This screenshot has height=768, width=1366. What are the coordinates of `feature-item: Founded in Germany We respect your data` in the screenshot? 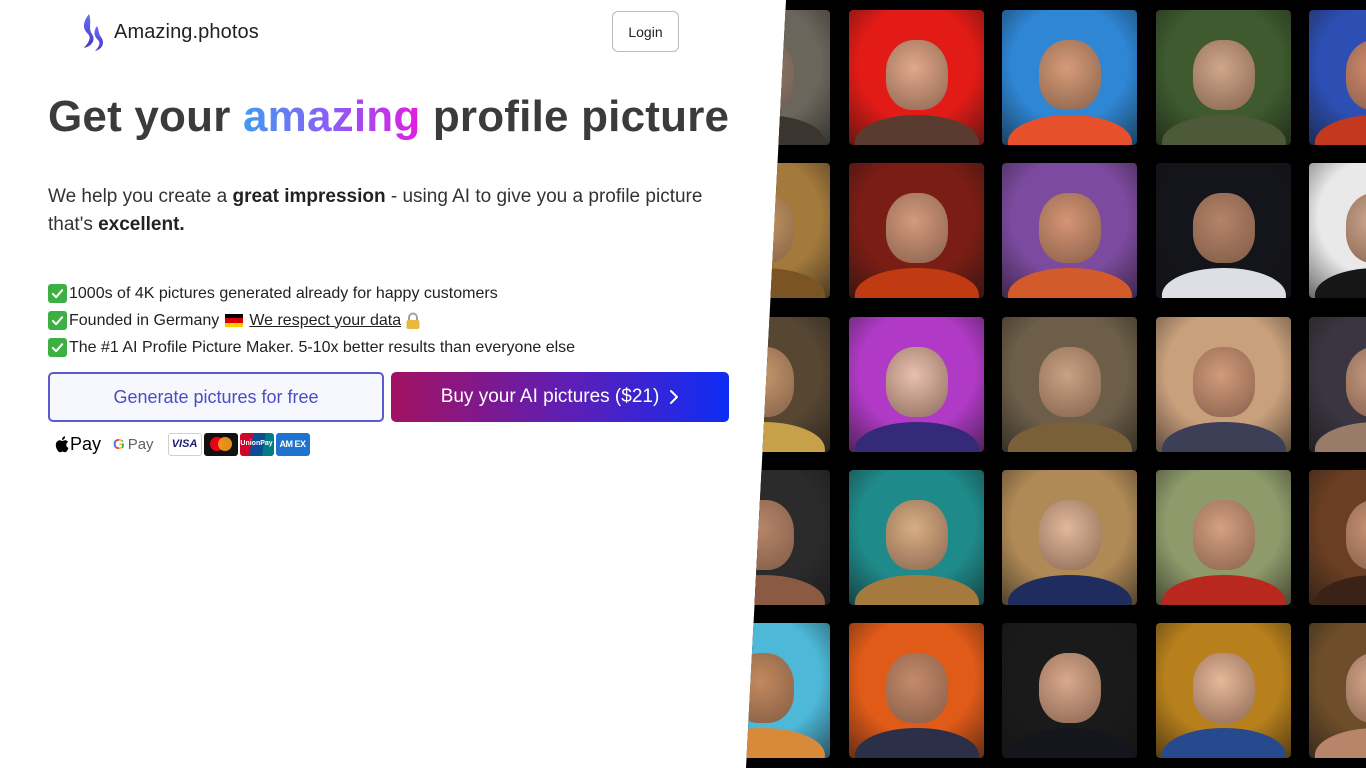 It's located at (311, 320).